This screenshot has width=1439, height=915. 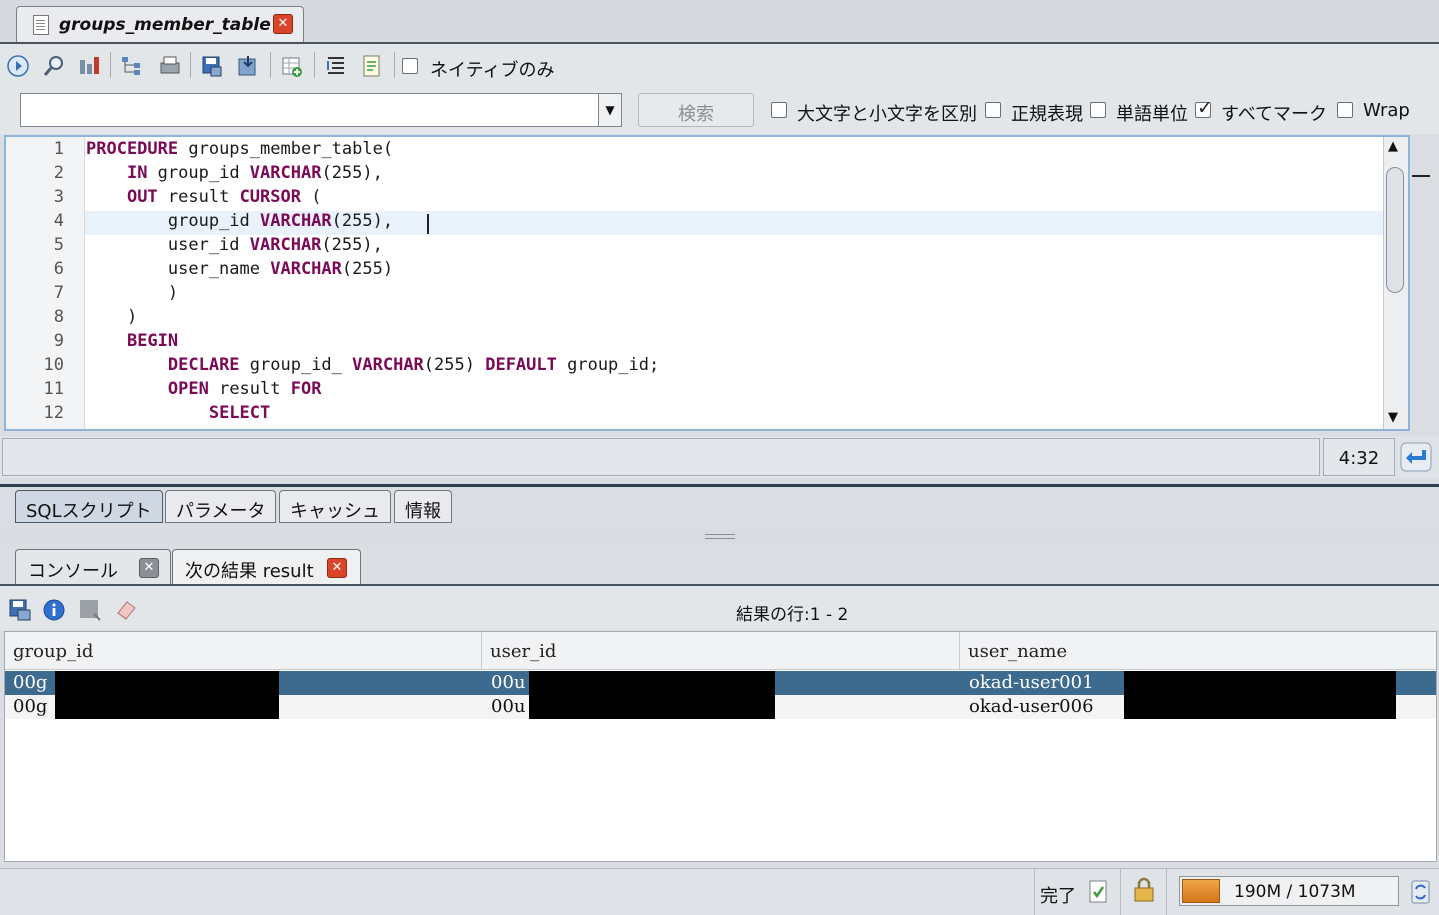 What do you see at coordinates (719, 22) in the screenshot?
I see `document-tab-strip: groups_member_table ✕` at bounding box center [719, 22].